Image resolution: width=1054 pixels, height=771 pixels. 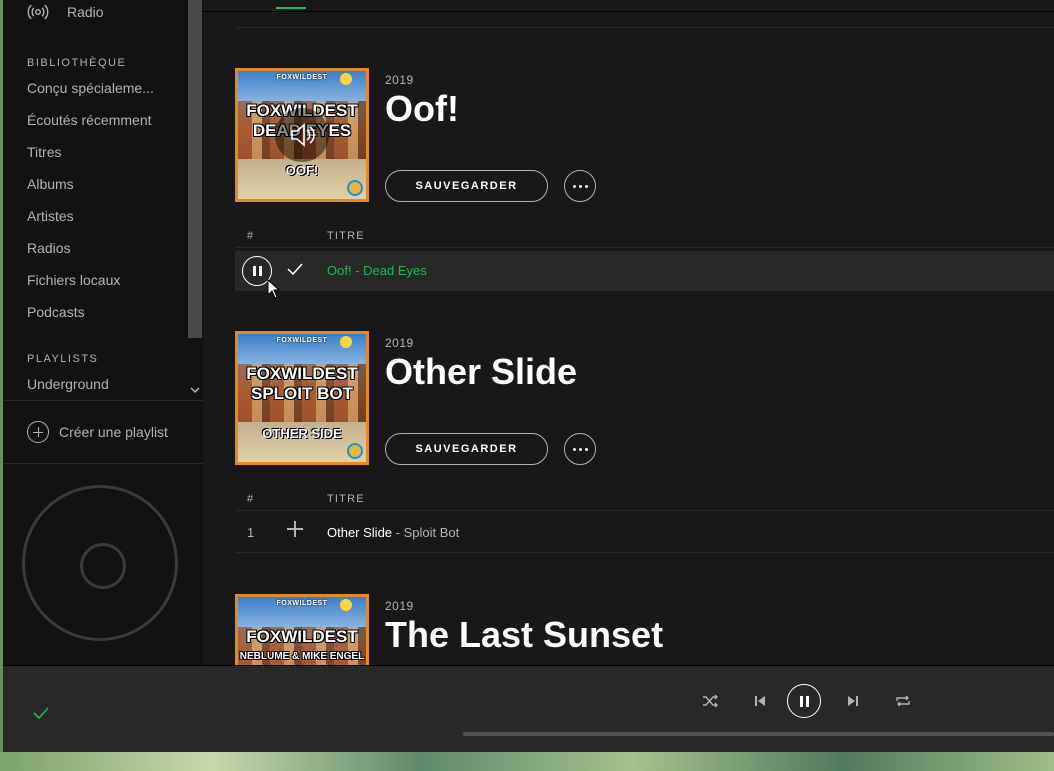 I want to click on chevron-down-icon, so click(x=195, y=390).